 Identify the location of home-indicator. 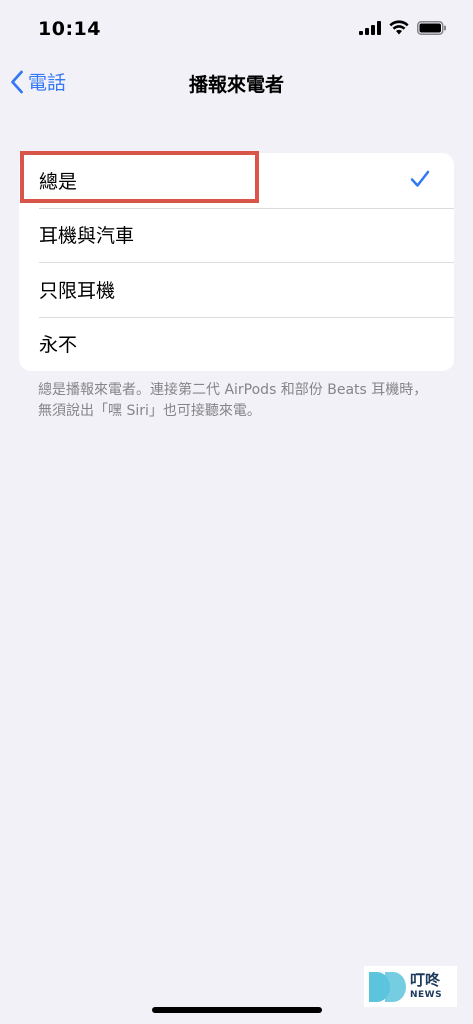
(237, 1010).